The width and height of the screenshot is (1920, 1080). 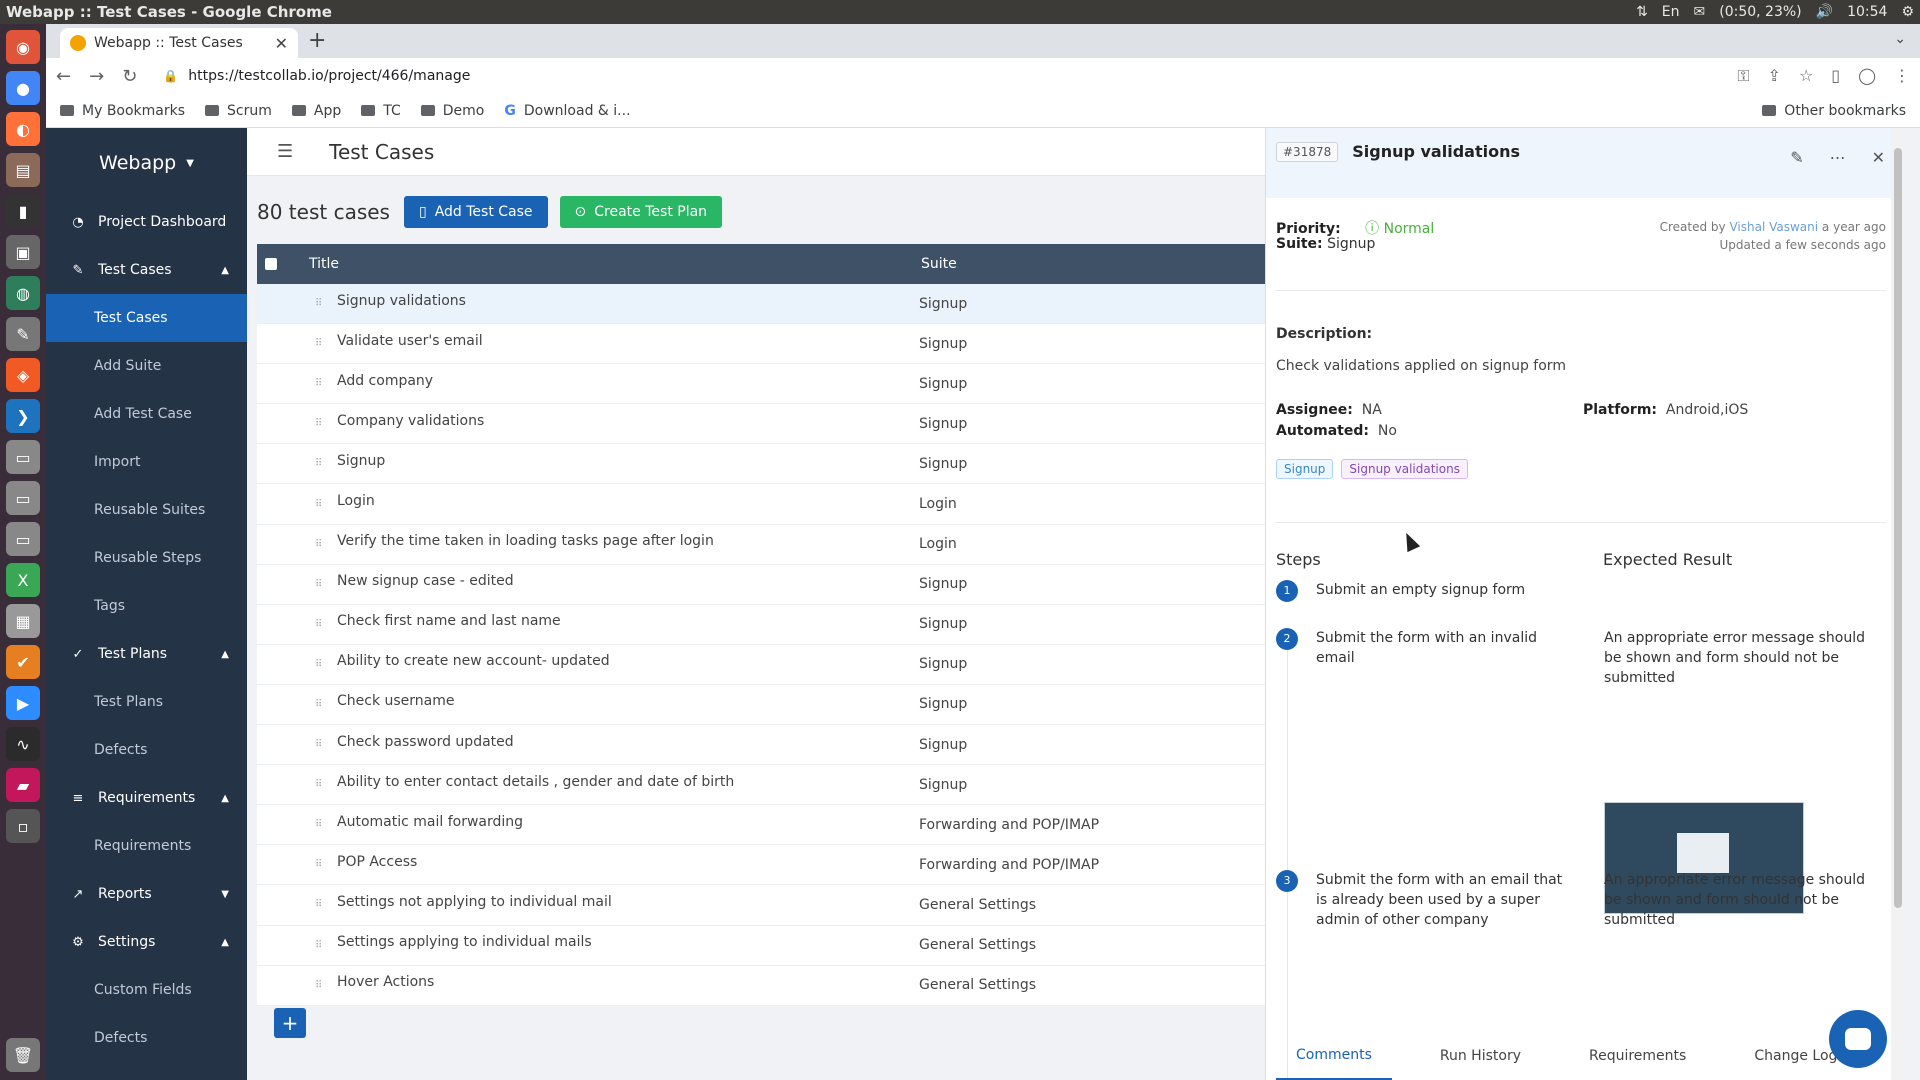 What do you see at coordinates (1671, 12) in the screenshot?
I see `keyboard-lang: En` at bounding box center [1671, 12].